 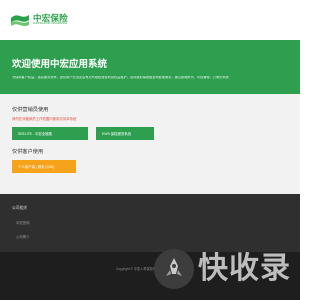 What do you see at coordinates (28, 152) in the screenshot?
I see `customer-section-title: 仅供客户使用` at bounding box center [28, 152].